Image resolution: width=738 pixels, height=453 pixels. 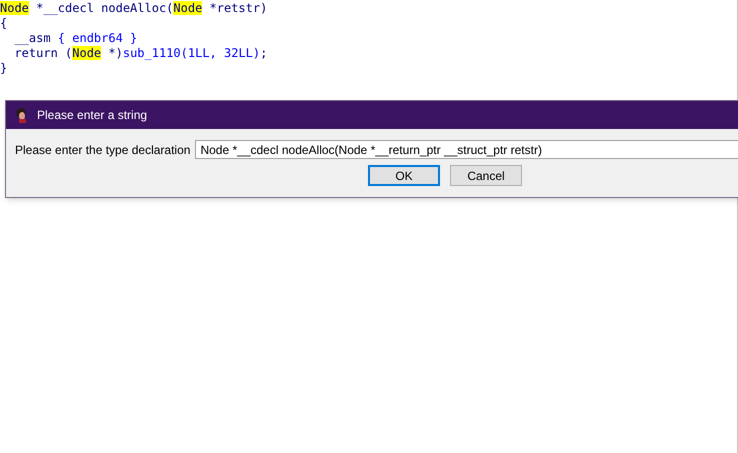 What do you see at coordinates (32, 38) in the screenshot?
I see `code-token: __asm` at bounding box center [32, 38].